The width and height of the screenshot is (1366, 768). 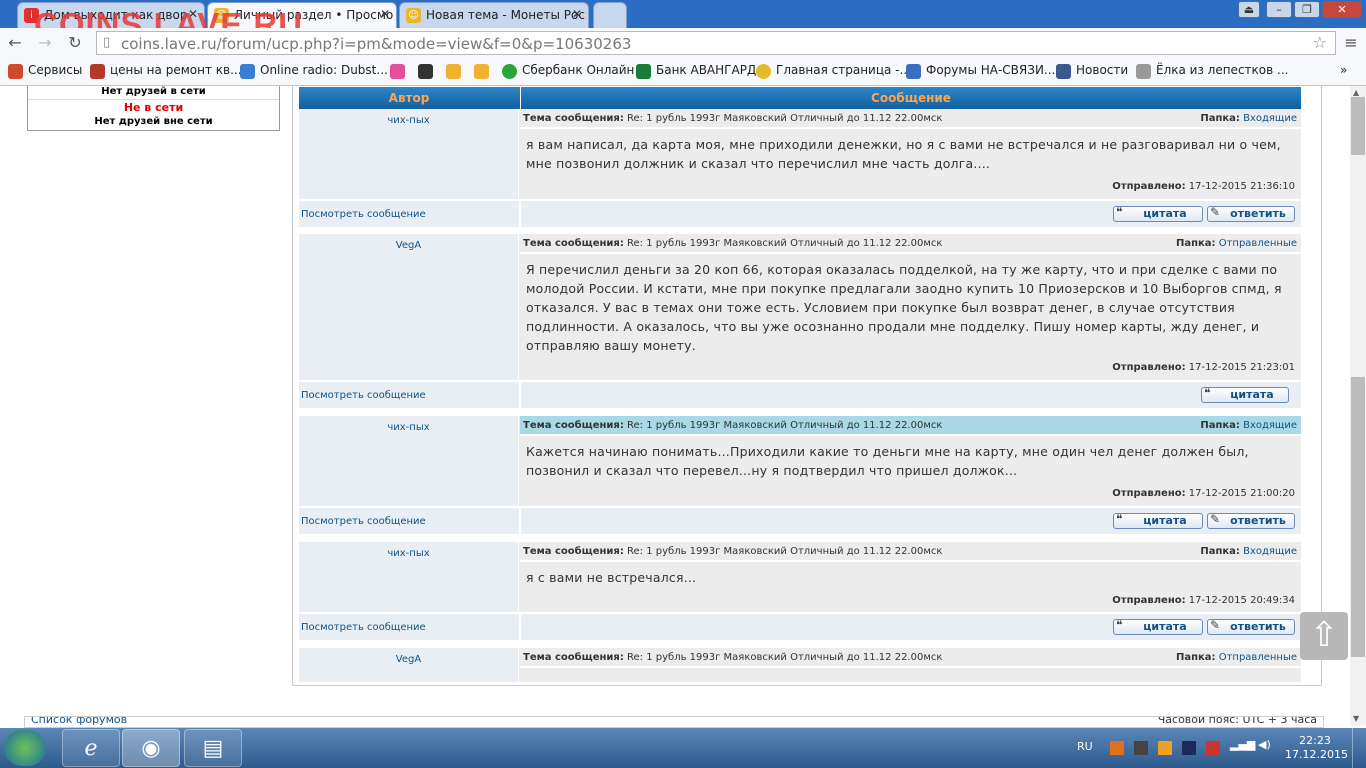 What do you see at coordinates (1351, 43) in the screenshot?
I see `menu-icon: ≡` at bounding box center [1351, 43].